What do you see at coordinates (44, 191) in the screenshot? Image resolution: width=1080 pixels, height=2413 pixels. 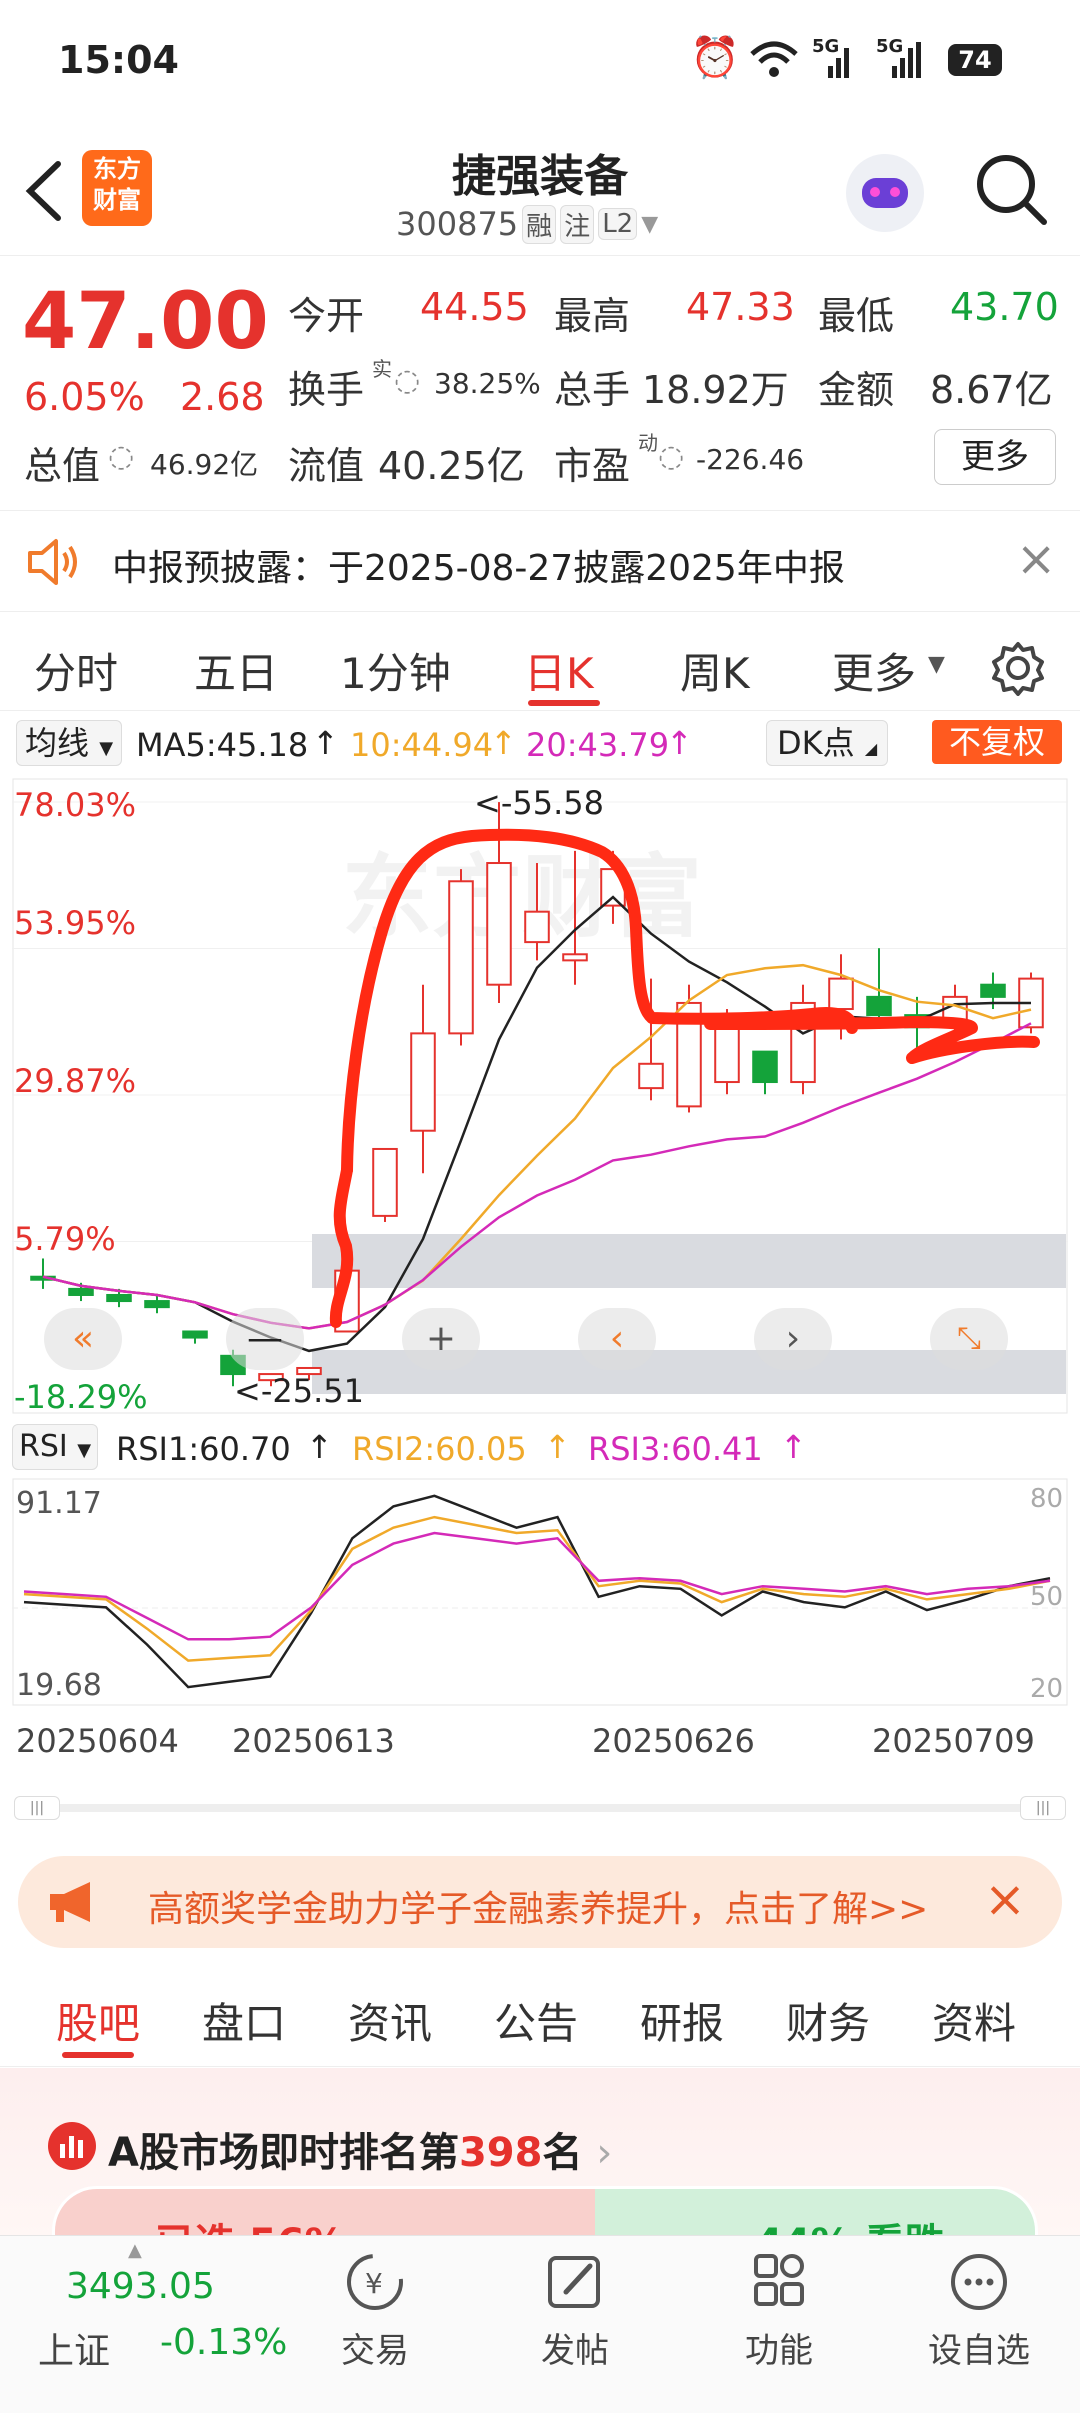 I see `back-icon` at bounding box center [44, 191].